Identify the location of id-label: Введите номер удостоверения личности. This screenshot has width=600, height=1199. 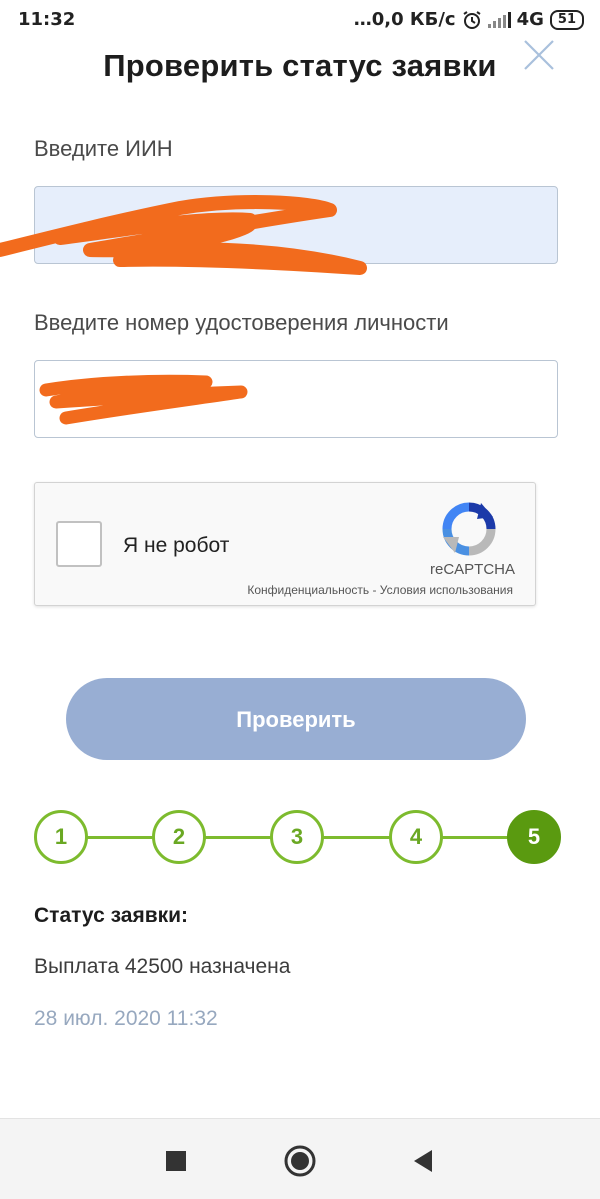
(241, 322).